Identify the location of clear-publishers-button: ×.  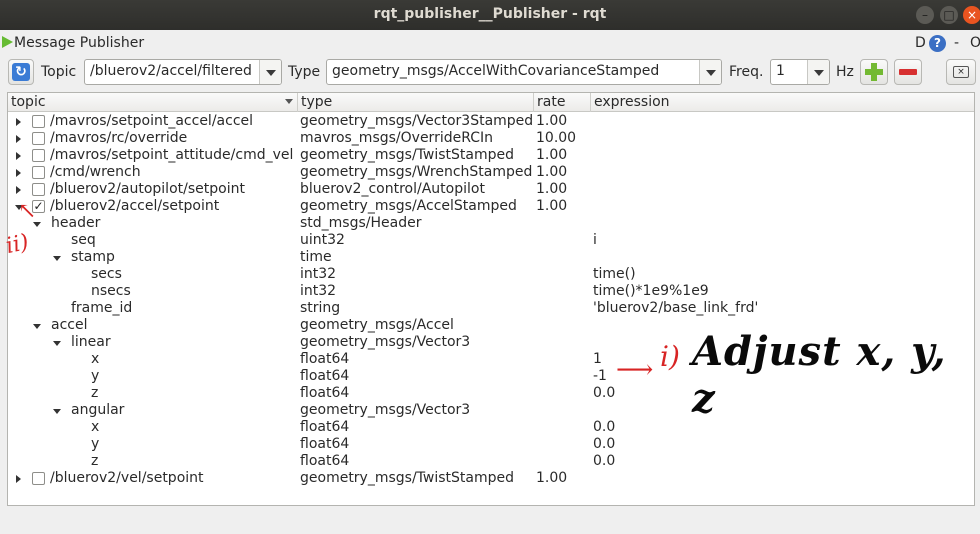
(961, 72).